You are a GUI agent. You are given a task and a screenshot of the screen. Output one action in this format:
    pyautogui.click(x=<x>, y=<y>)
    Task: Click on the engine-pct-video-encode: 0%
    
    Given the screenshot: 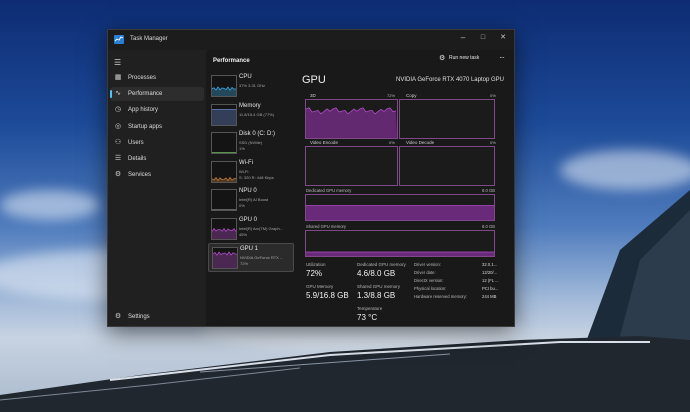 What is the action you would take?
    pyautogui.click(x=392, y=142)
    